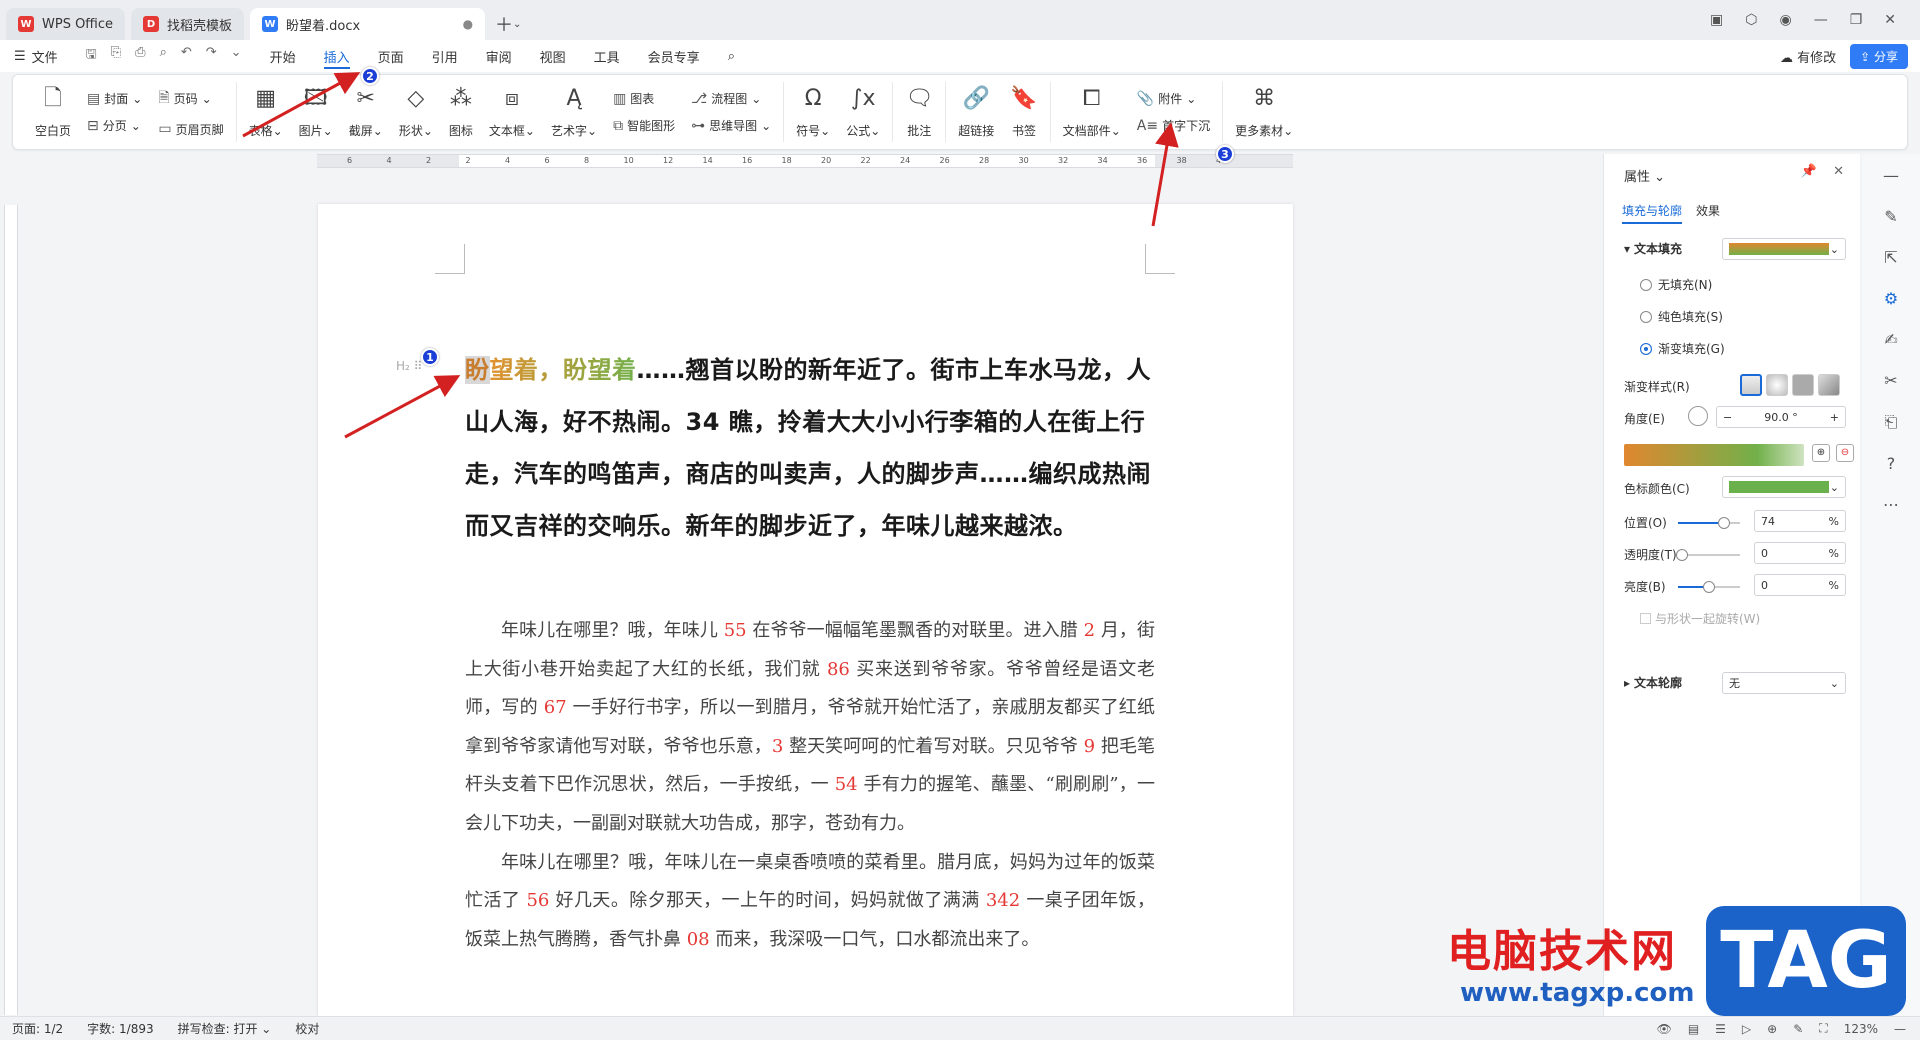 Image resolution: width=1920 pixels, height=1040 pixels. What do you see at coordinates (1890, 257) in the screenshot?
I see `select-icon: ⇱` at bounding box center [1890, 257].